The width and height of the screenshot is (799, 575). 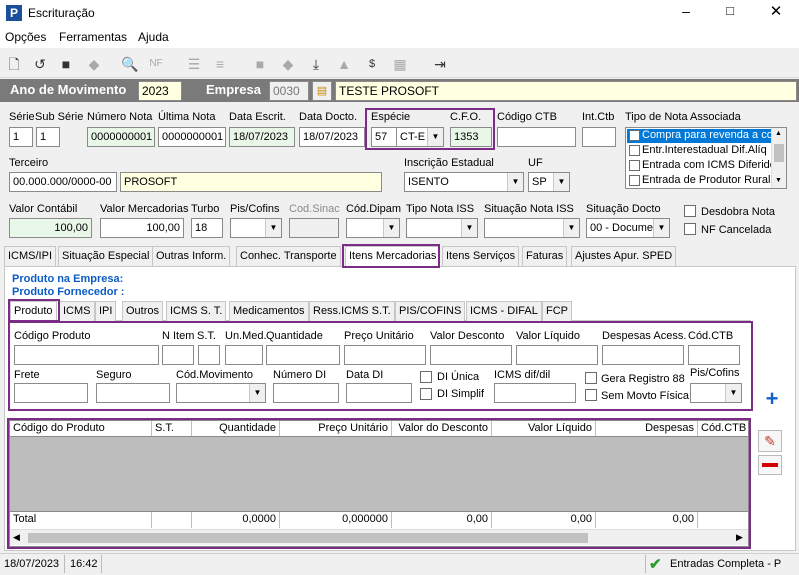 What do you see at coordinates (536, 137) in the screenshot?
I see `codigo-ctb-field` at bounding box center [536, 137].